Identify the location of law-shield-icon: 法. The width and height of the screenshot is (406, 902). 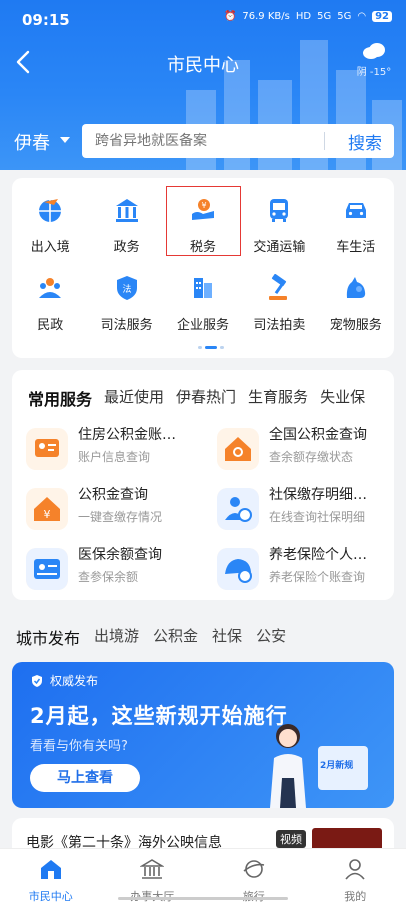
(126, 288).